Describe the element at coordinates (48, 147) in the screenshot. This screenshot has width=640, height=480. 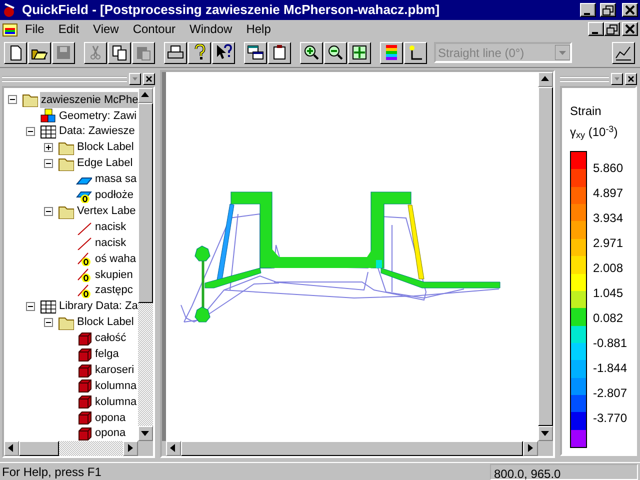
I see `expand-icon` at that location.